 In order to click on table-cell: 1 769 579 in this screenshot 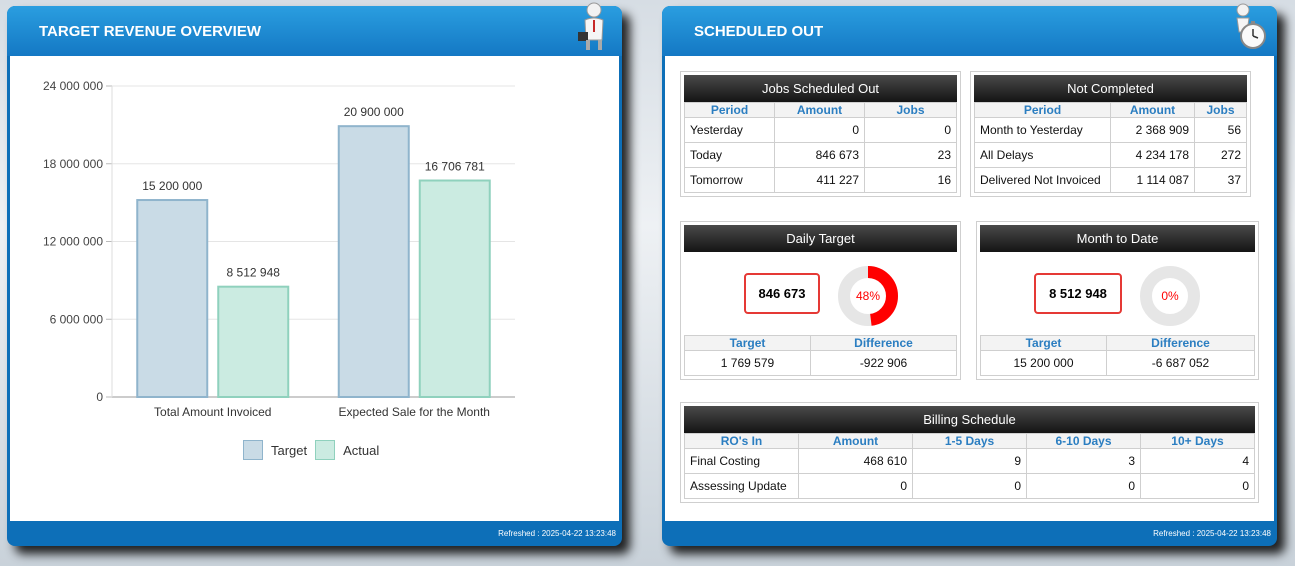, I will do `click(747, 363)`.